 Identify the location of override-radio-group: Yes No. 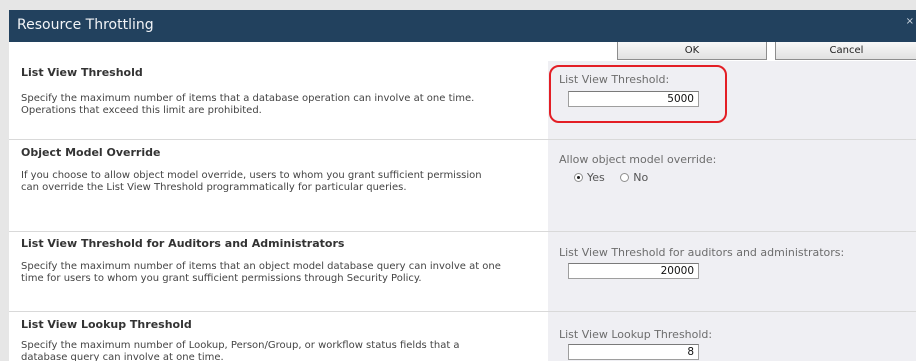
(617, 177).